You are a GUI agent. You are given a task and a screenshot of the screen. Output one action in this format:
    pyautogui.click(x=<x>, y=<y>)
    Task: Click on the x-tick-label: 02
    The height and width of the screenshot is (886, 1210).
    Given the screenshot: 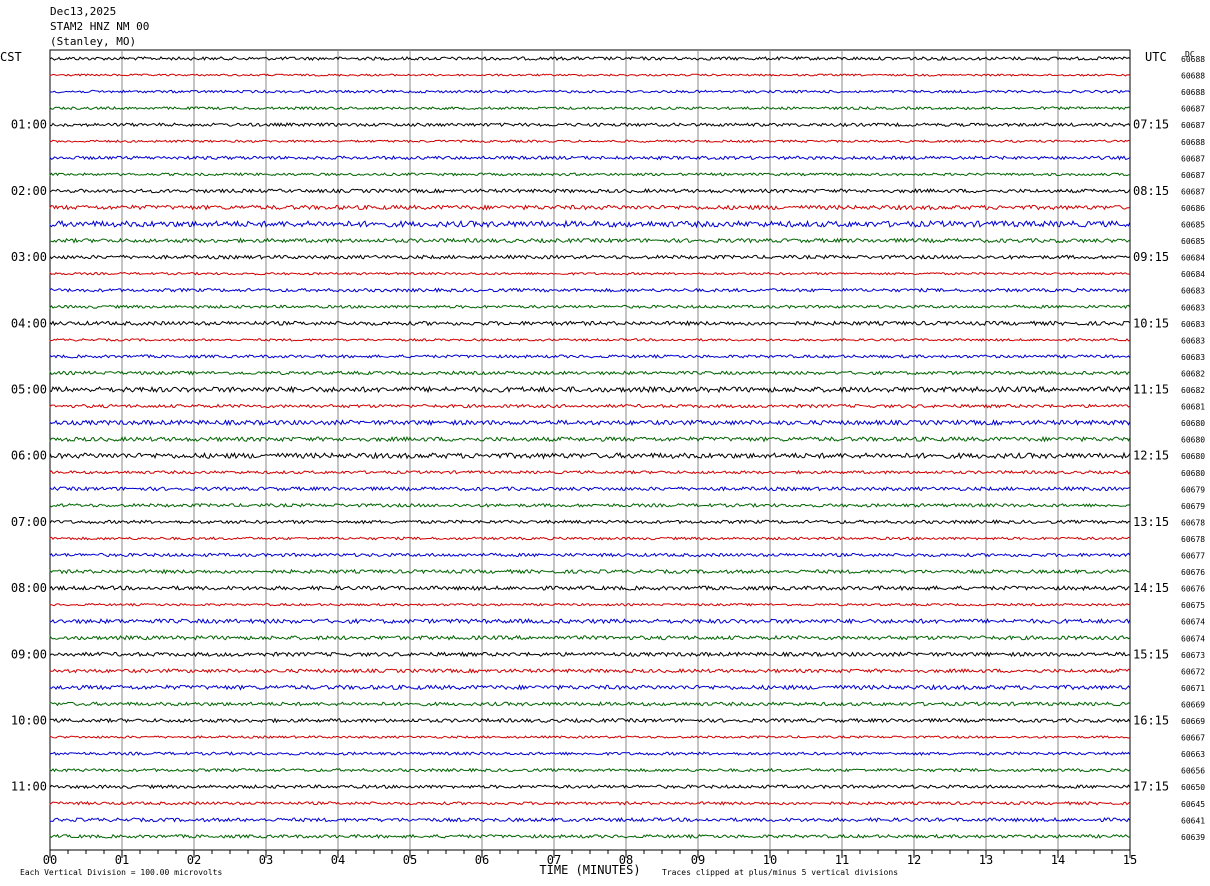 What is the action you would take?
    pyautogui.click(x=194, y=860)
    